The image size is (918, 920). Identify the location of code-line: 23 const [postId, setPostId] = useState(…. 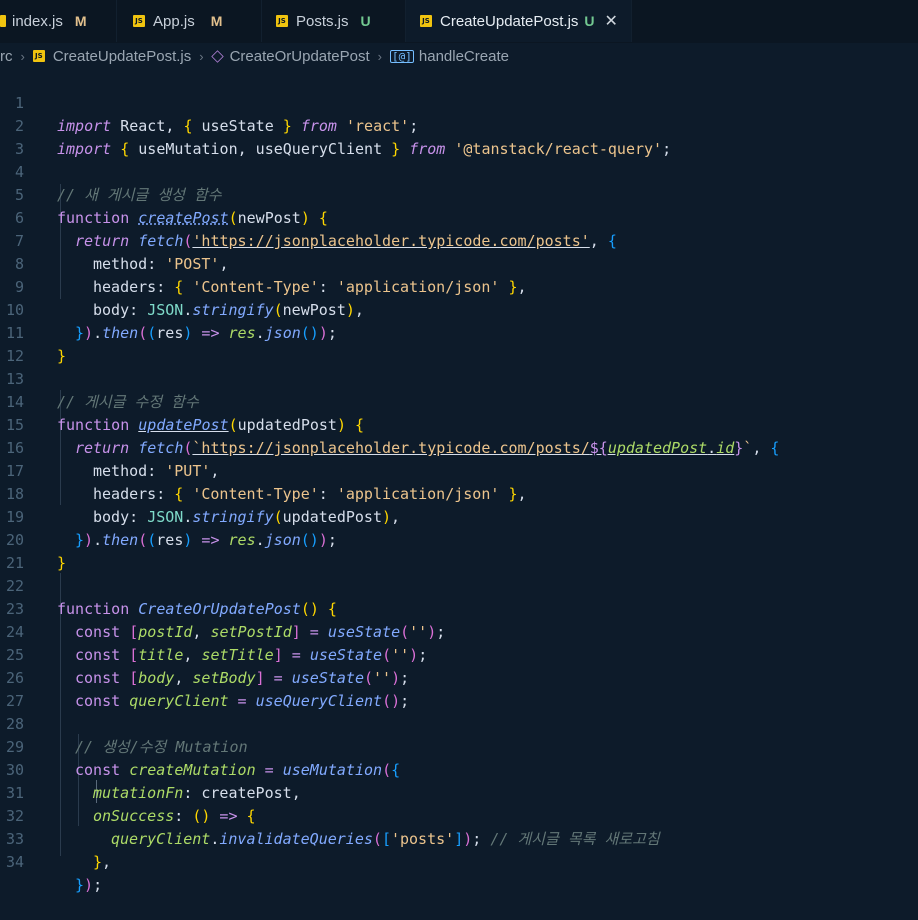
(459, 608).